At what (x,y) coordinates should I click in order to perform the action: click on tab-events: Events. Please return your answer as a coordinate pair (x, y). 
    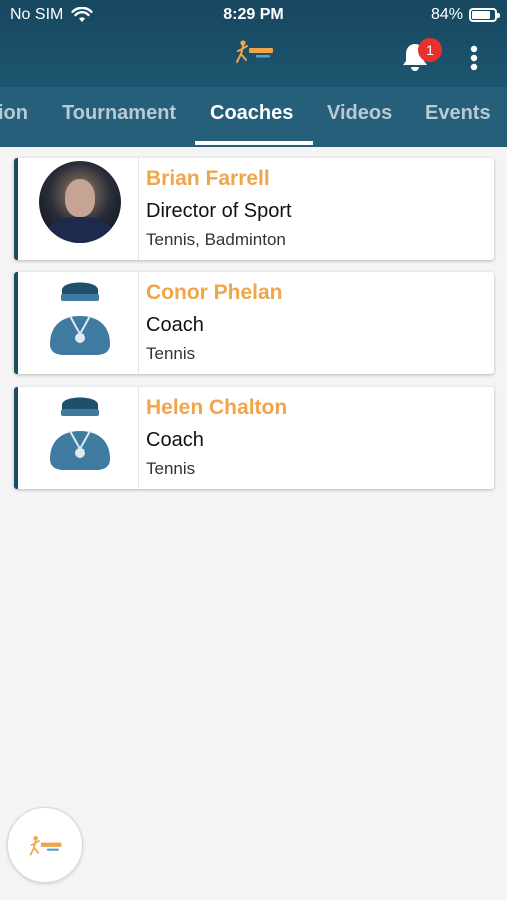
    Looking at the image, I should click on (458, 117).